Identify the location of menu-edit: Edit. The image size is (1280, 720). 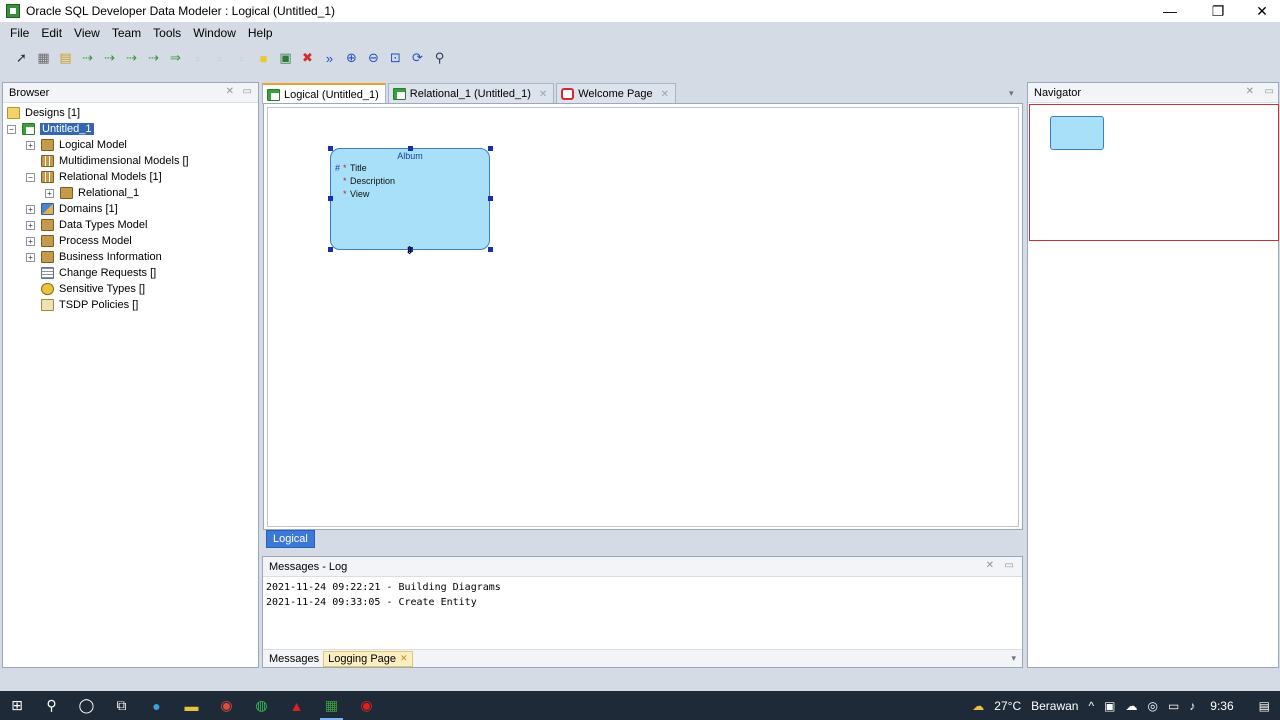
(51, 33).